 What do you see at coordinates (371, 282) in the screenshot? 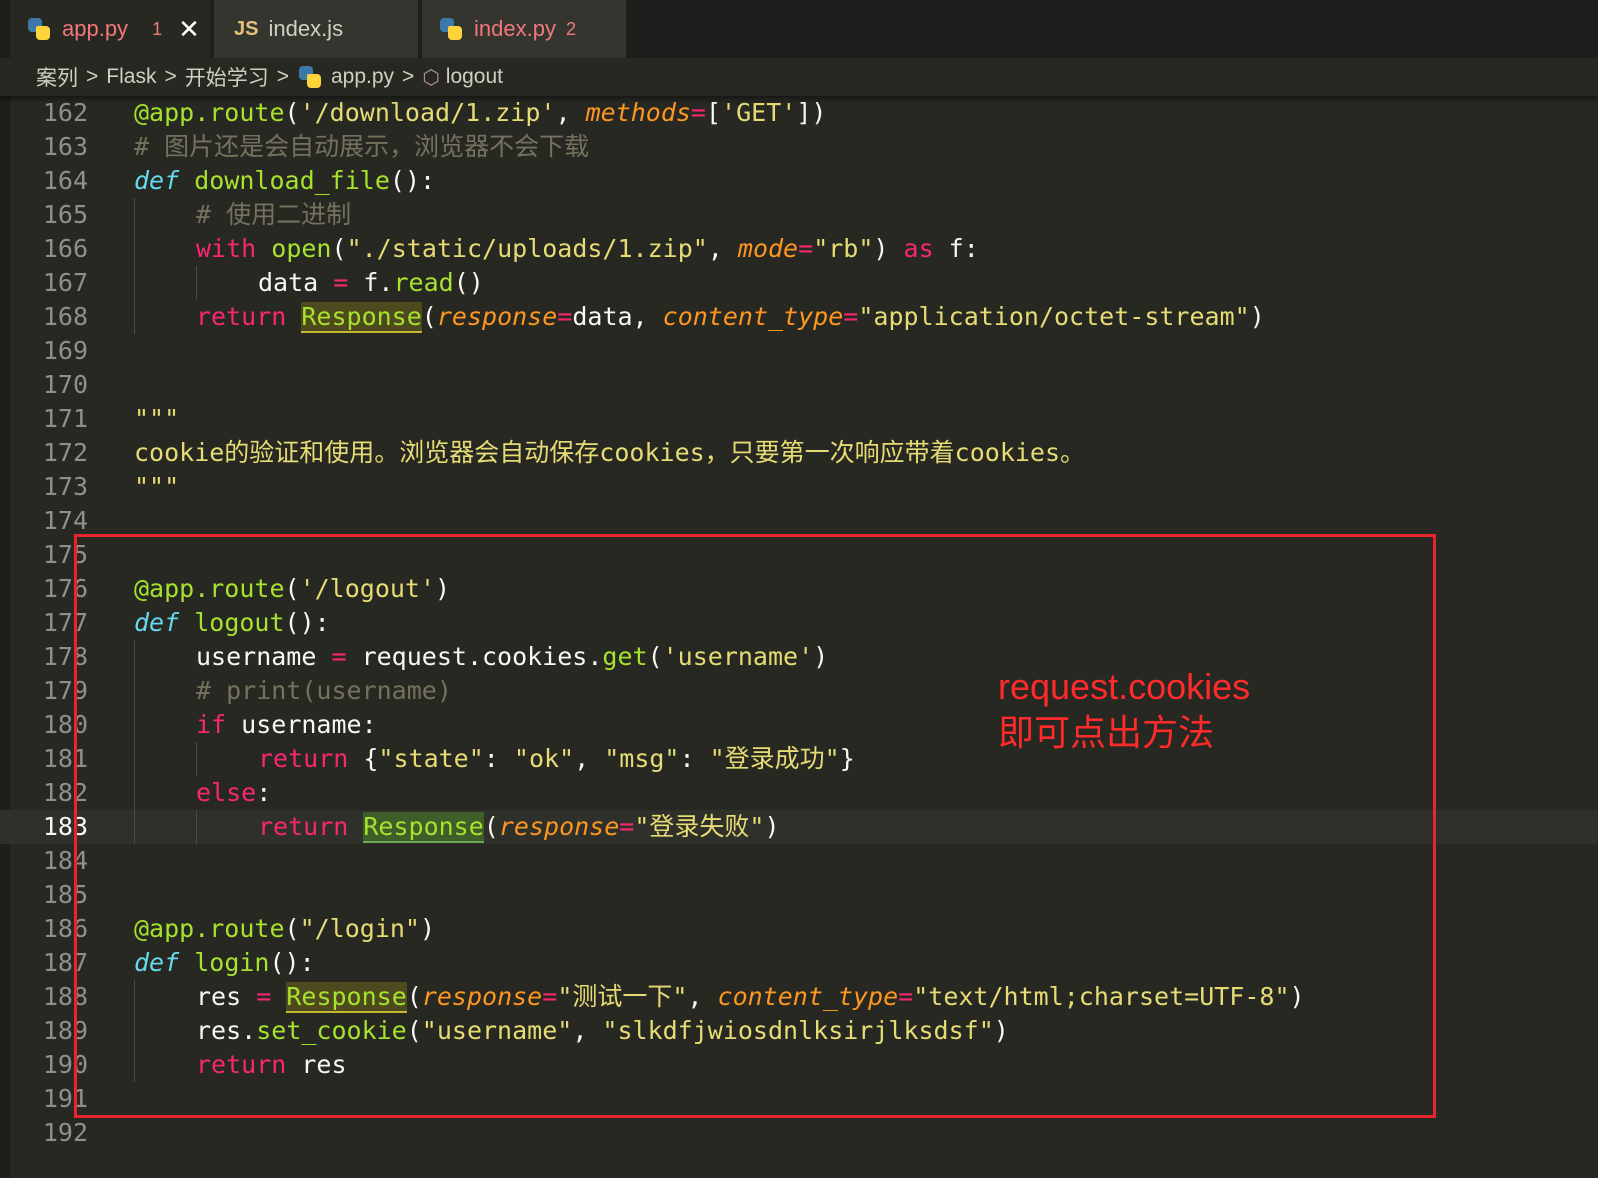
I see `line-content: data = f.read()` at bounding box center [371, 282].